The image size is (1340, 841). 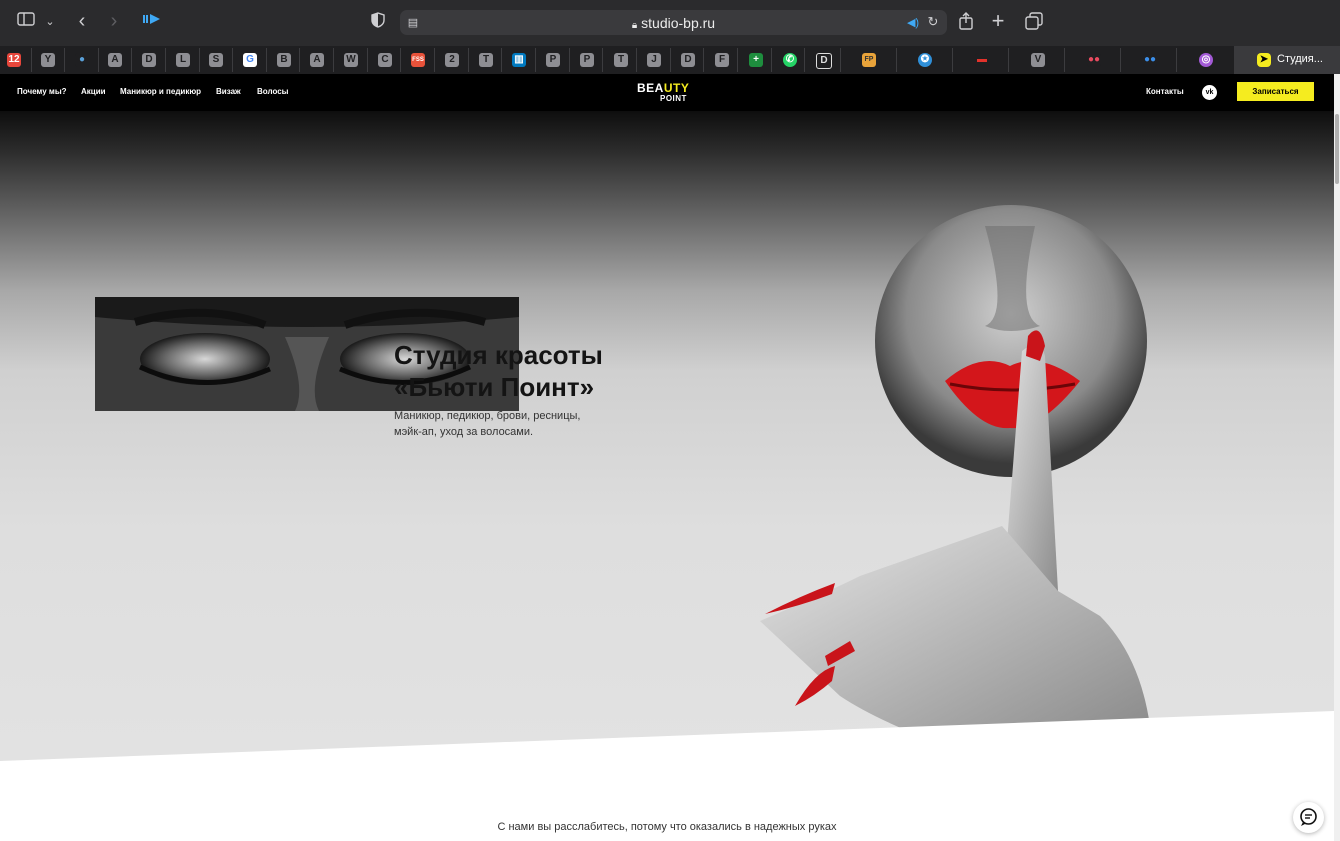 What do you see at coordinates (869, 60) in the screenshot?
I see `favorite-fp-icon: FP` at bounding box center [869, 60].